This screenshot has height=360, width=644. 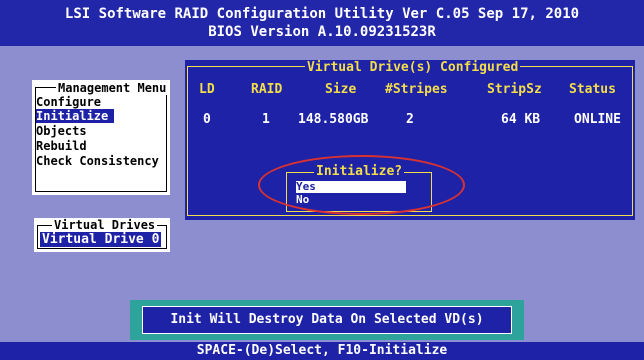 I want to click on key-hint-footer: SPACE-(De)Select, F10-Initialize, so click(x=322, y=351).